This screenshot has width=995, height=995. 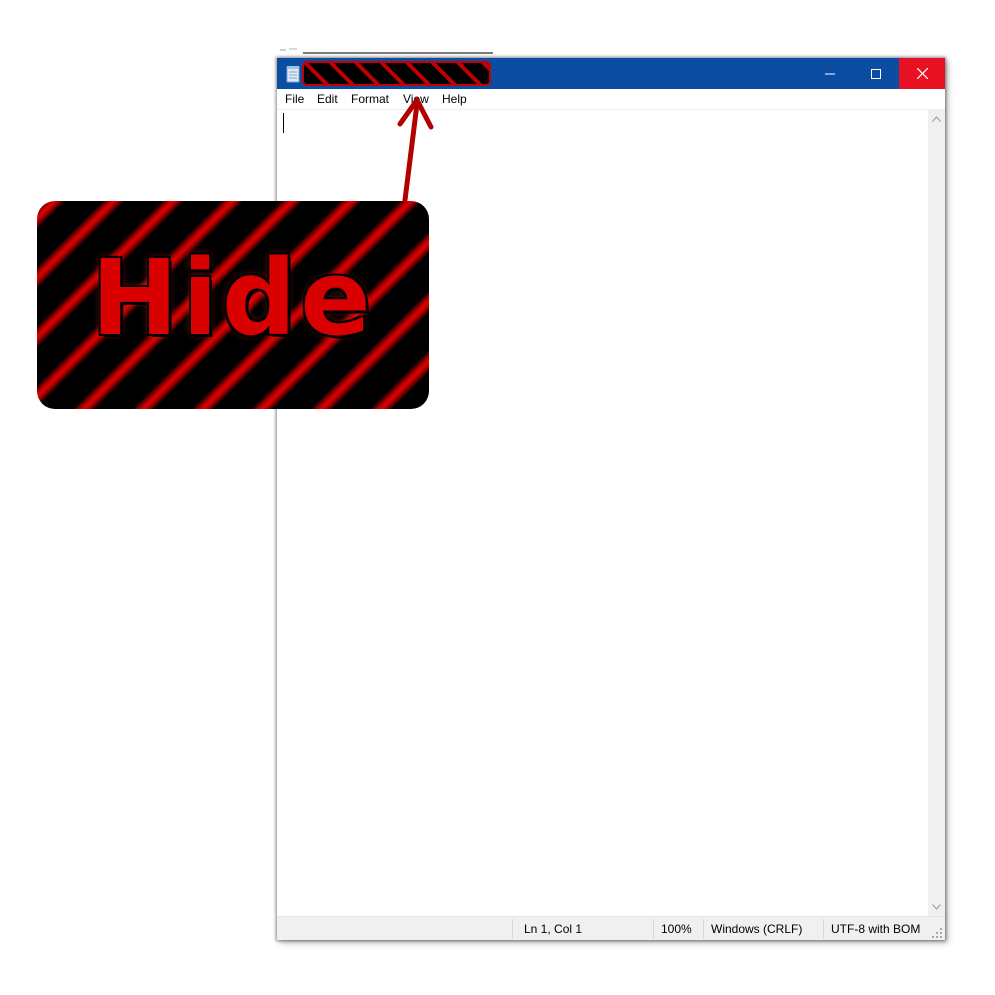 What do you see at coordinates (386, 51) in the screenshot?
I see `title-shadow-artifact` at bounding box center [386, 51].